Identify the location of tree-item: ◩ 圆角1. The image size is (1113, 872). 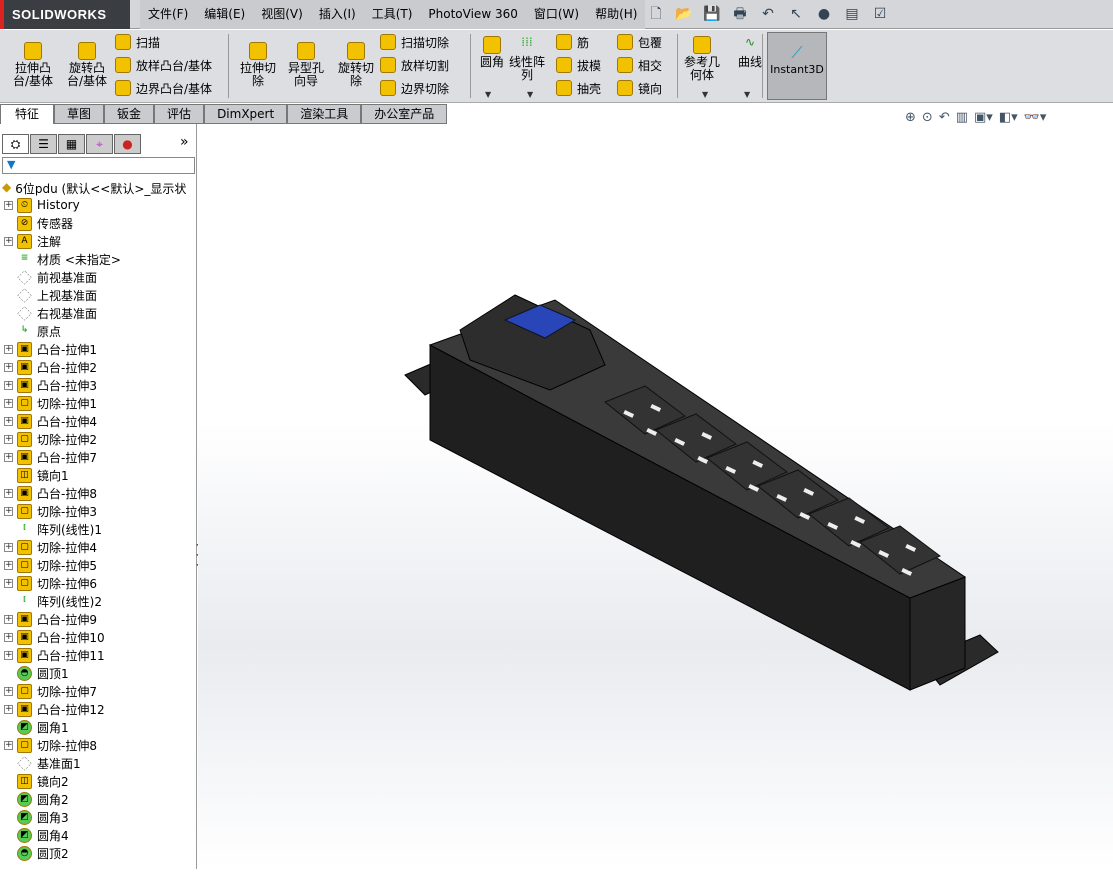
(100, 727).